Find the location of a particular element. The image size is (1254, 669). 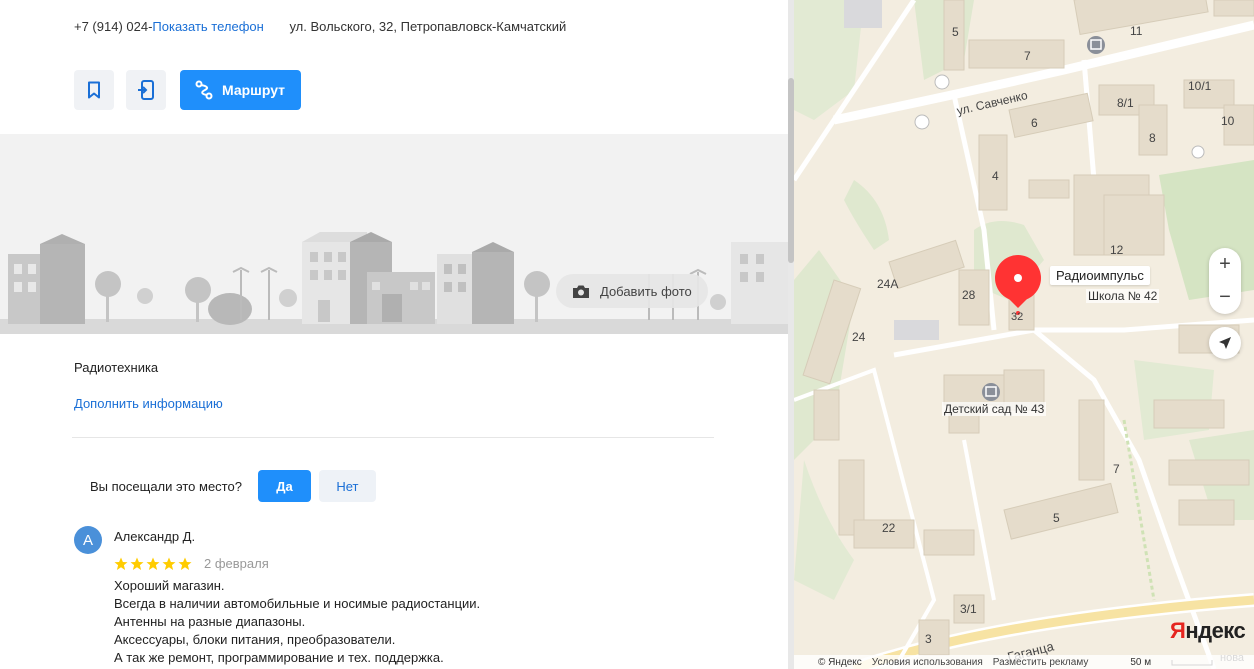

avatar: А is located at coordinates (88, 540).